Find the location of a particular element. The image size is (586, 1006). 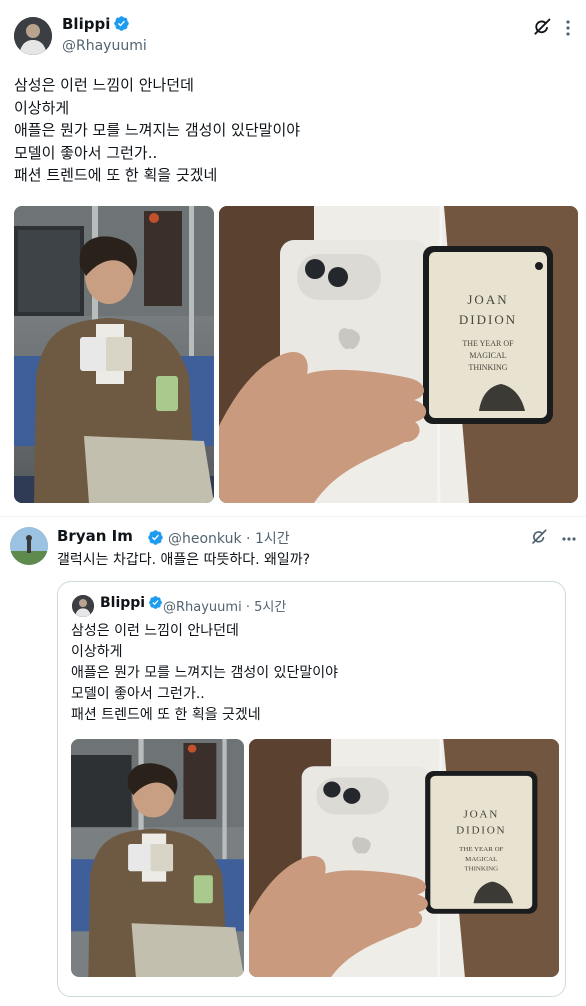

author-avatar is located at coordinates (33, 36).